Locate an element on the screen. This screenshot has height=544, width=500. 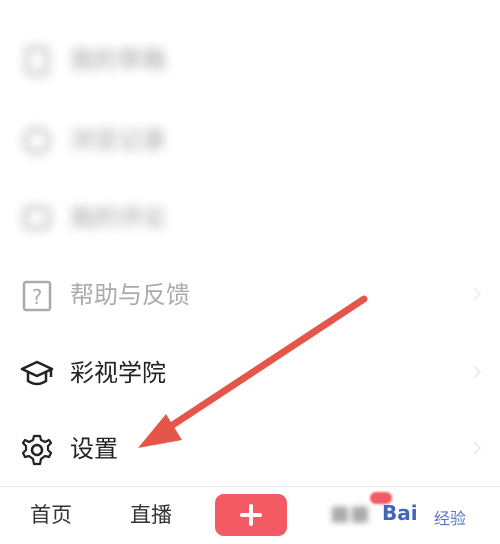
menu-item-settings: 设置 is located at coordinates (250, 448).